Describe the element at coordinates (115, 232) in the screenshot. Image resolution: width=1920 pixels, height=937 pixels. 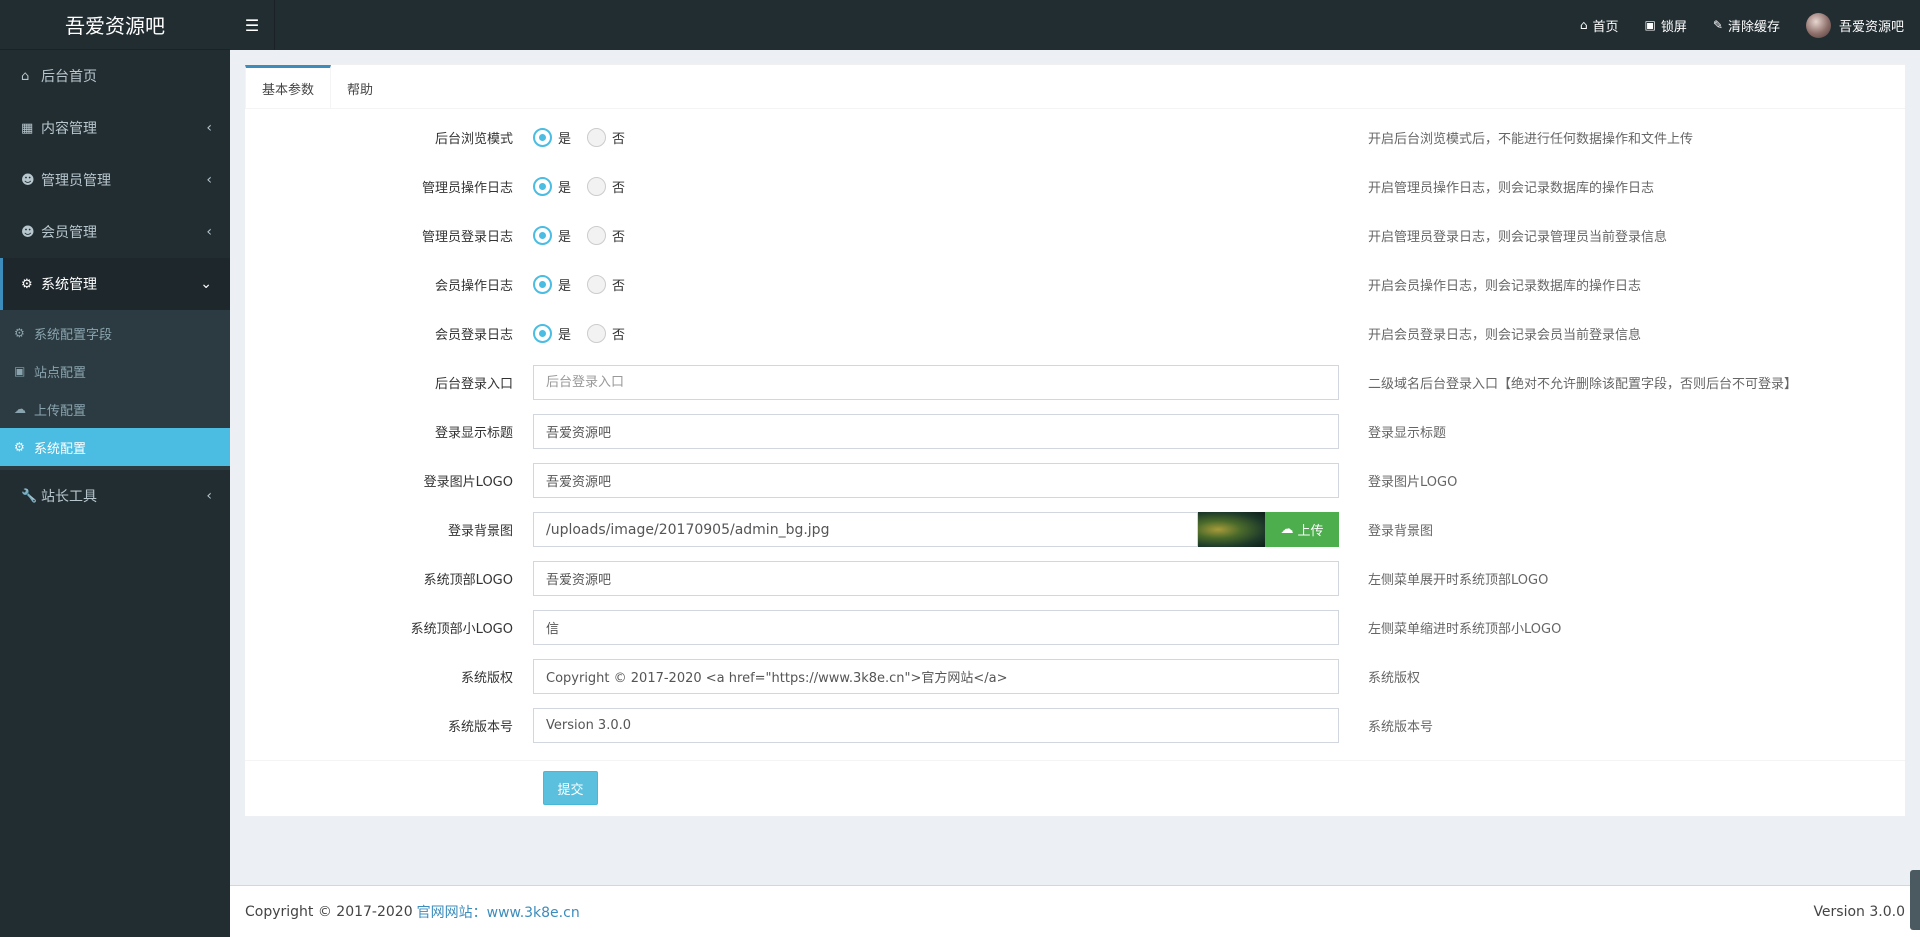
I see `sidebar-item-members: ☻ 会员管理 ‹` at that location.